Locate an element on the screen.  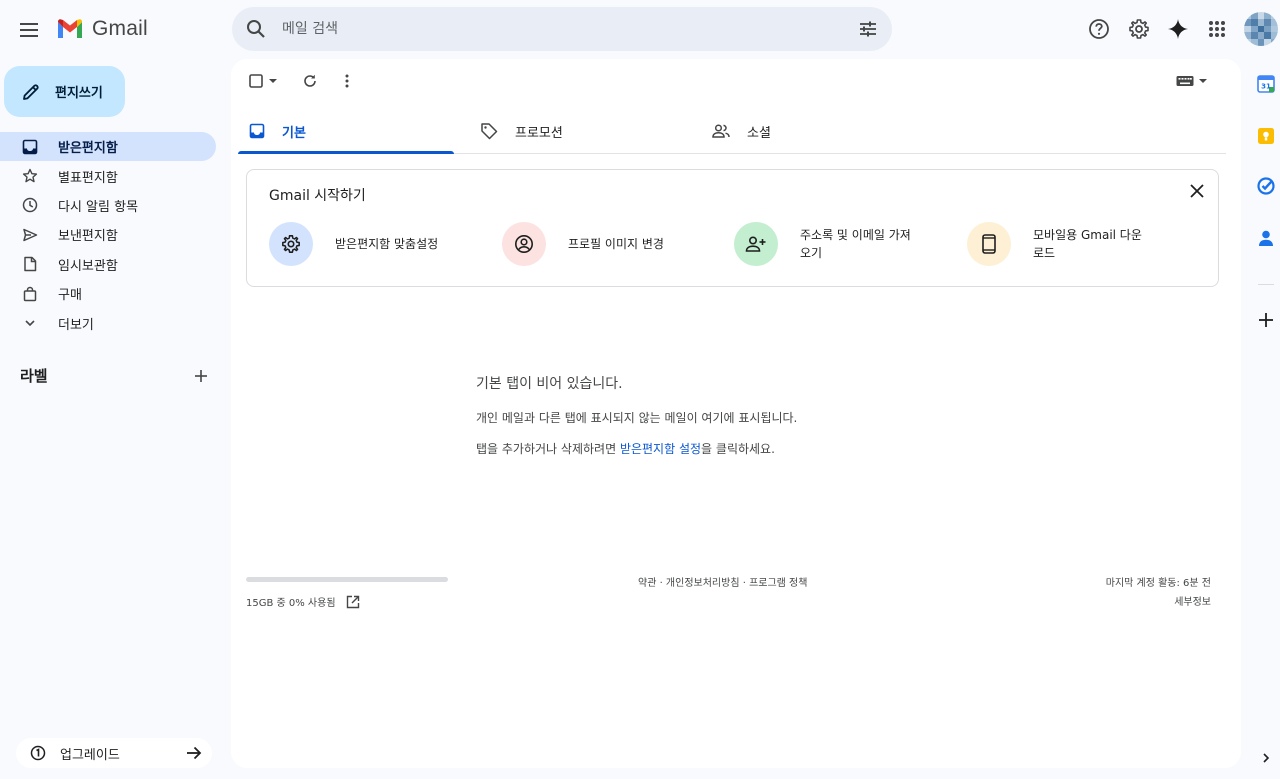
last-activity-text: 마지막 계정 활동: 6분 전 is located at coordinates (1158, 583).